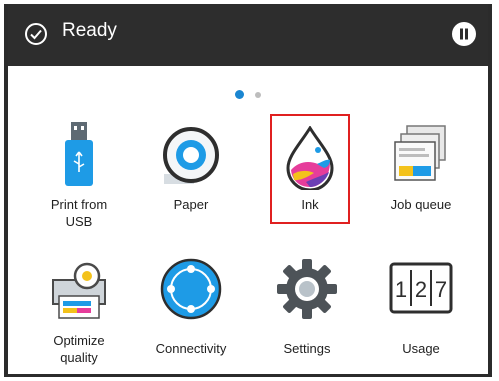 This screenshot has height=381, width=499. I want to click on app-label-line2: USB, so click(79, 221).